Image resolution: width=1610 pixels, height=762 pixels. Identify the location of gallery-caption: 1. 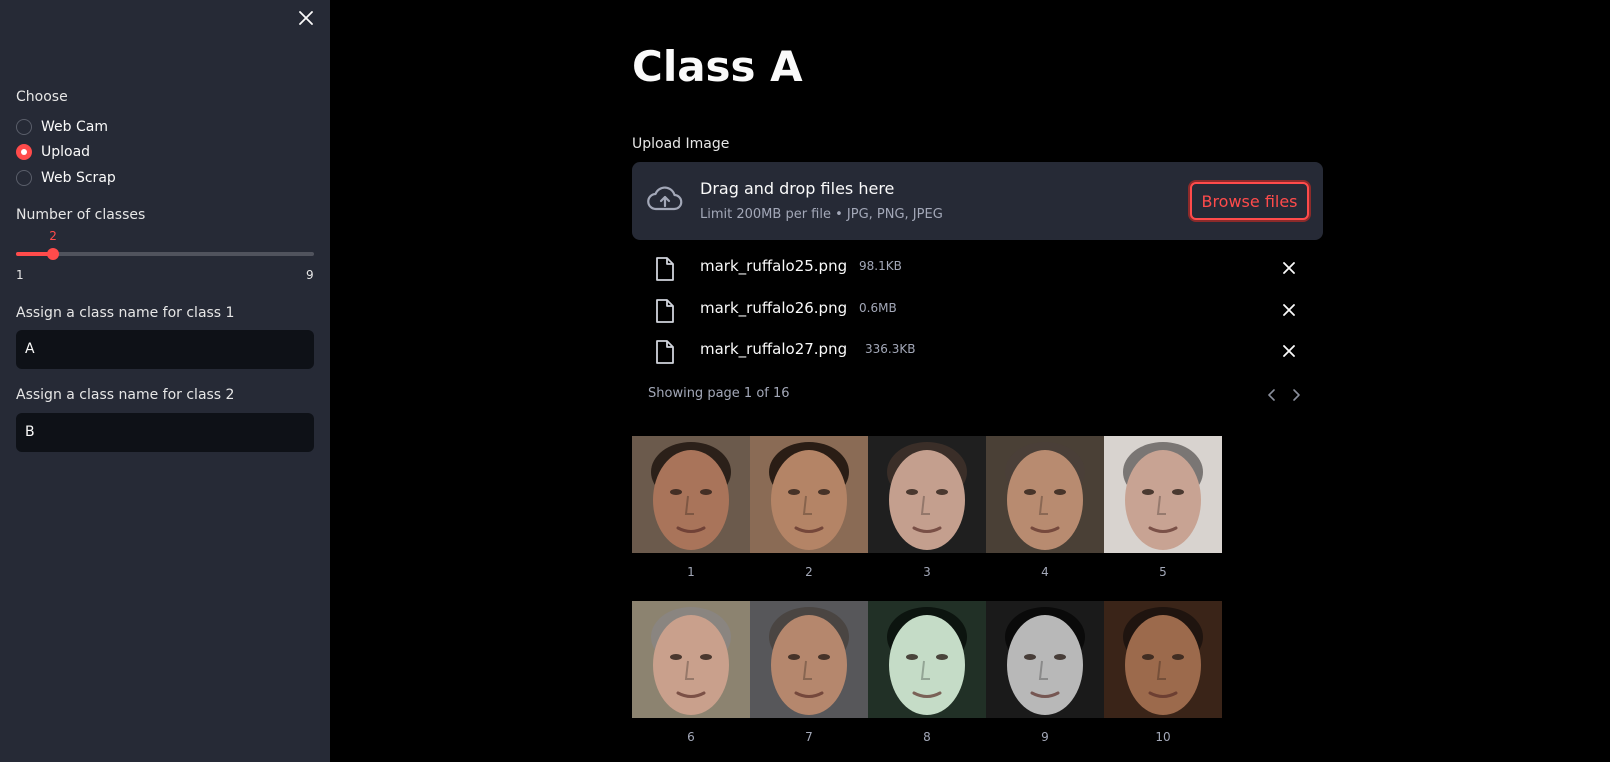
(691, 572).